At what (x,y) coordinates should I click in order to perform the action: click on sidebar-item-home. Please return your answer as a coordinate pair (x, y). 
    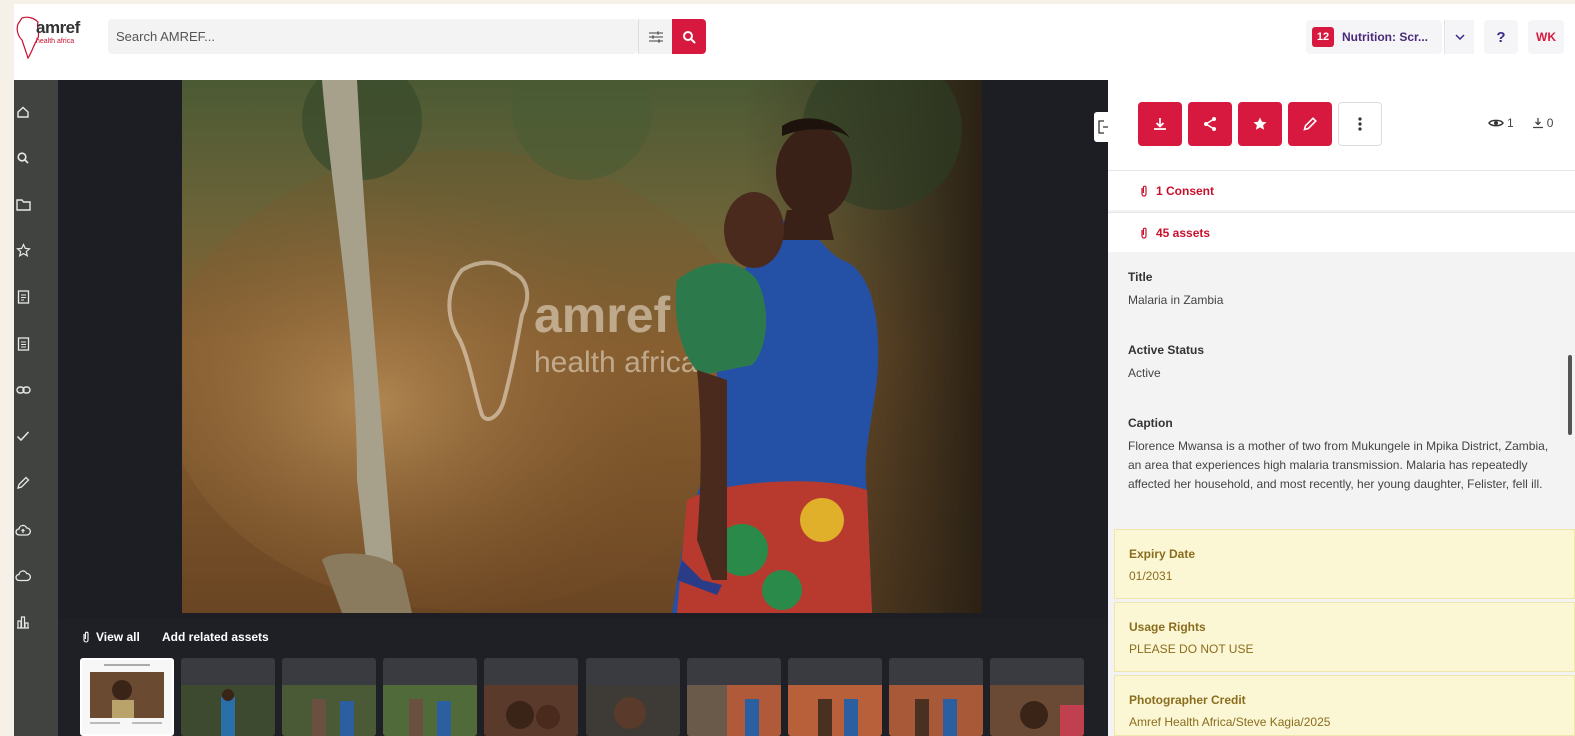
    Looking at the image, I should click on (23, 112).